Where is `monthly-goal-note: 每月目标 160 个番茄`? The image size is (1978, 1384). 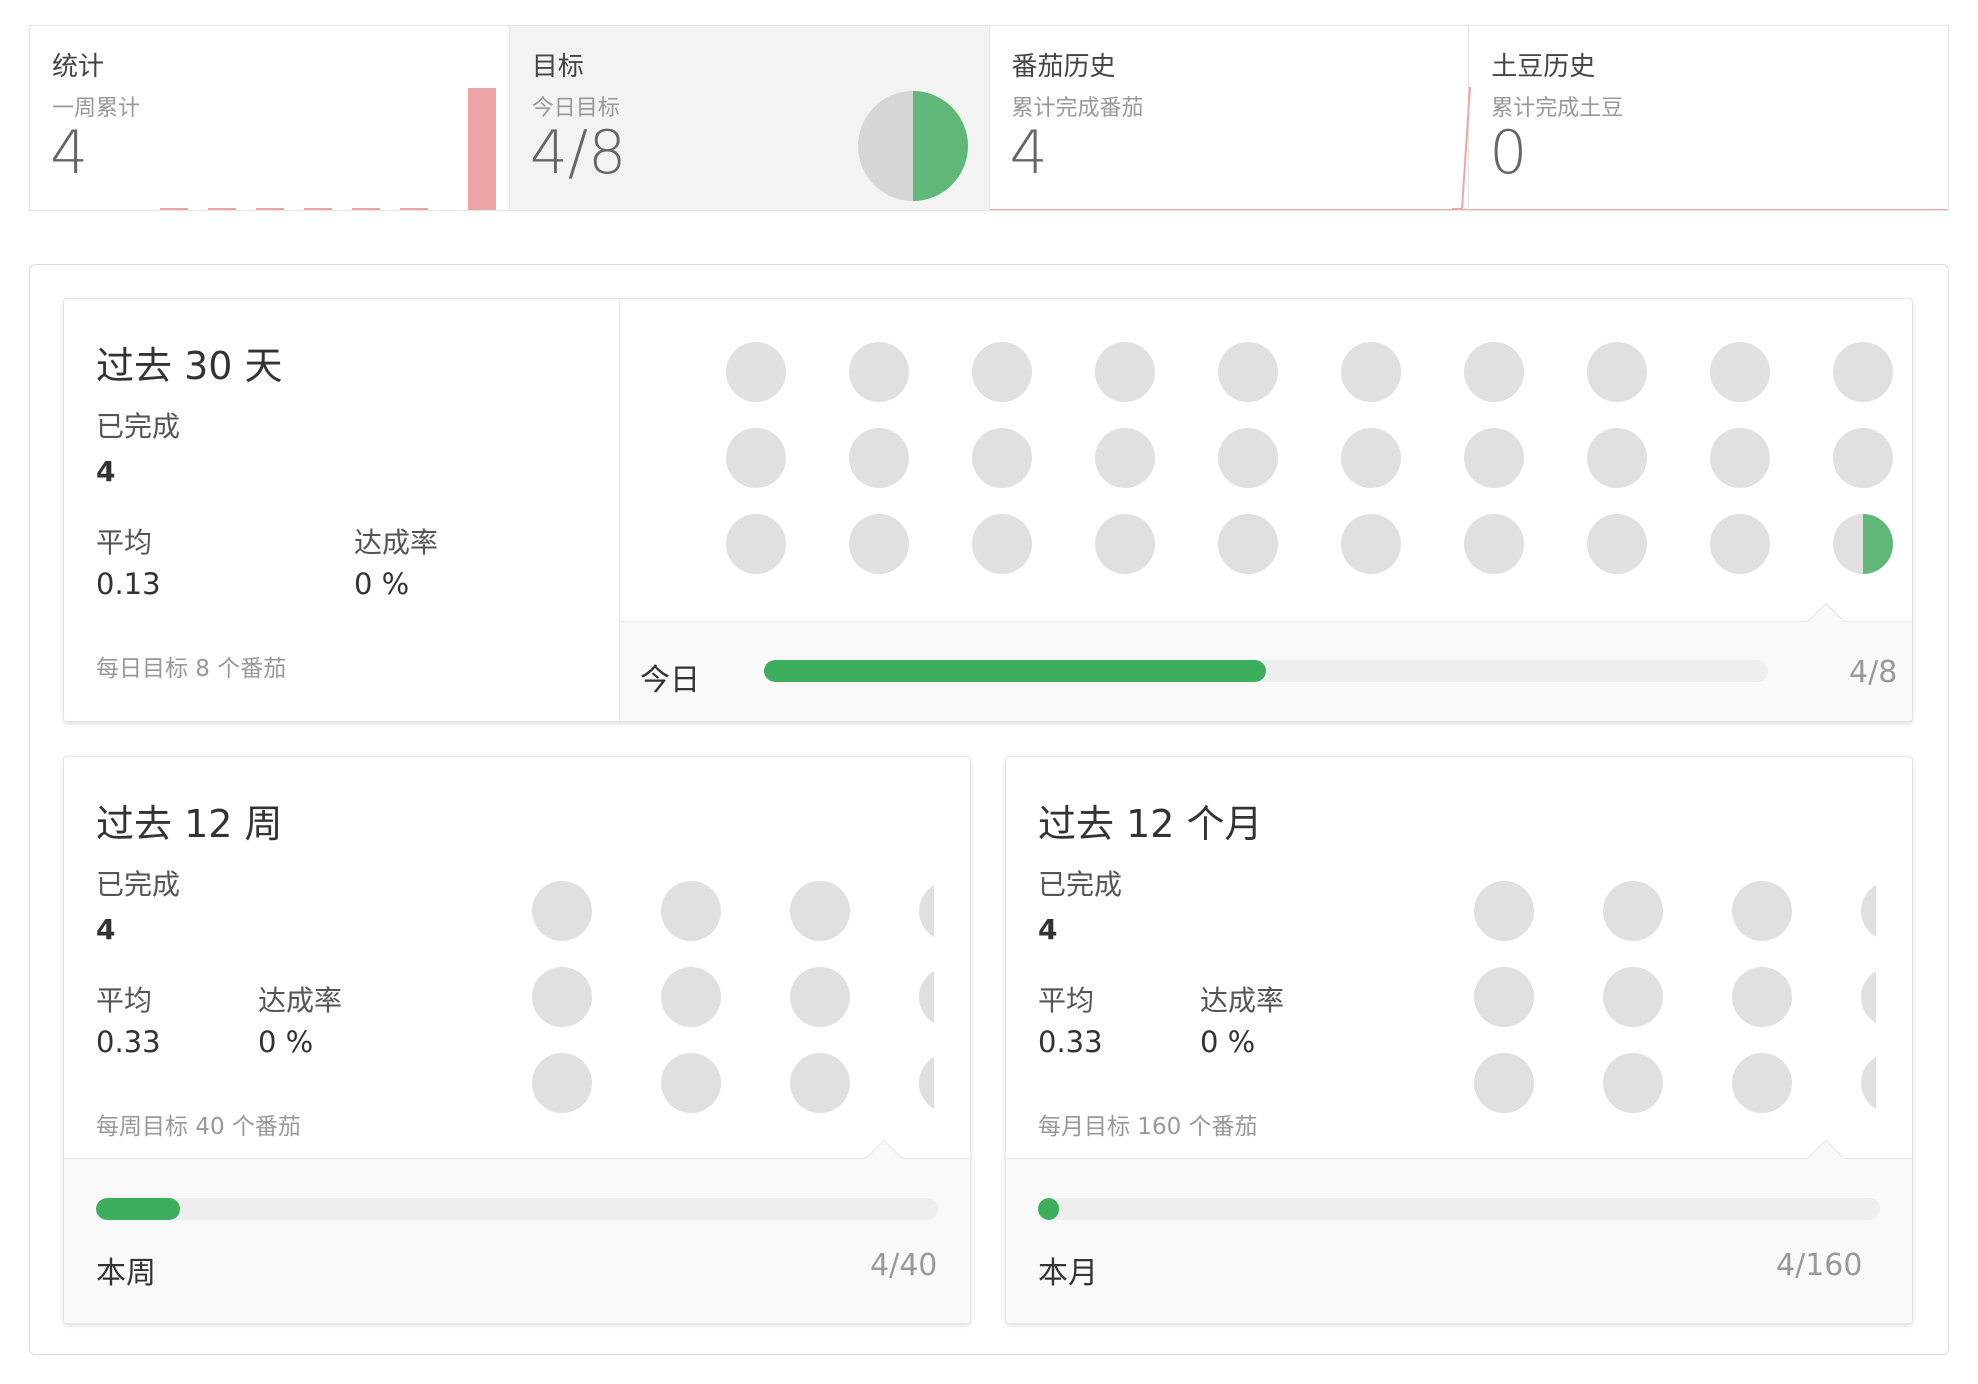 monthly-goal-note: 每月目标 160 个番茄 is located at coordinates (1148, 1127).